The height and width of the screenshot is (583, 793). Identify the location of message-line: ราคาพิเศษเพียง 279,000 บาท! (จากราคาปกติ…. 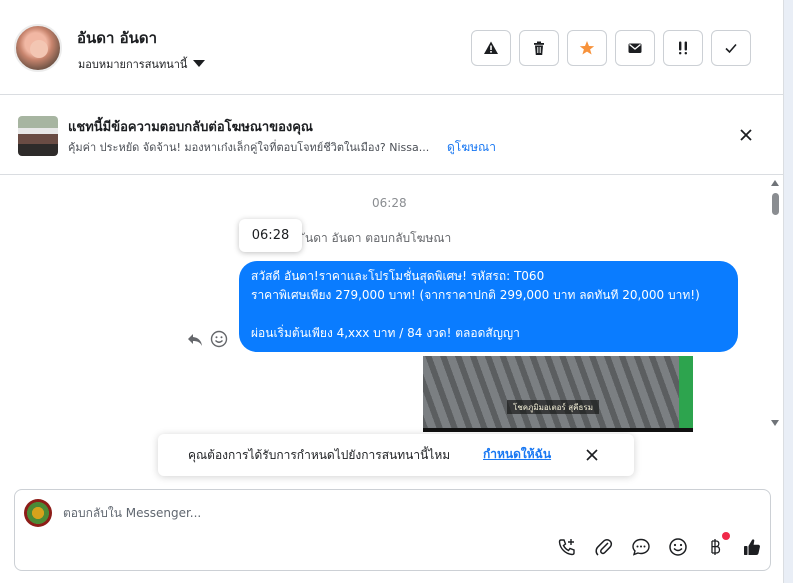
(475, 295).